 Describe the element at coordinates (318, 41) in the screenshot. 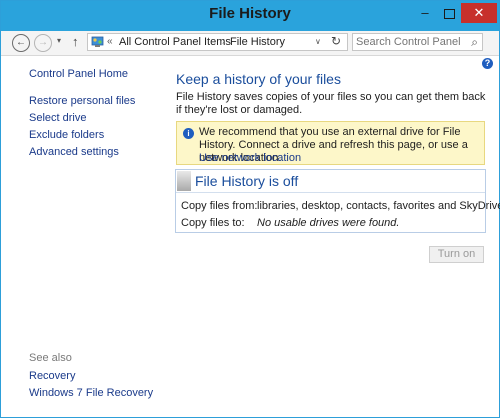

I see `address-dropdown-icon: ∨` at that location.